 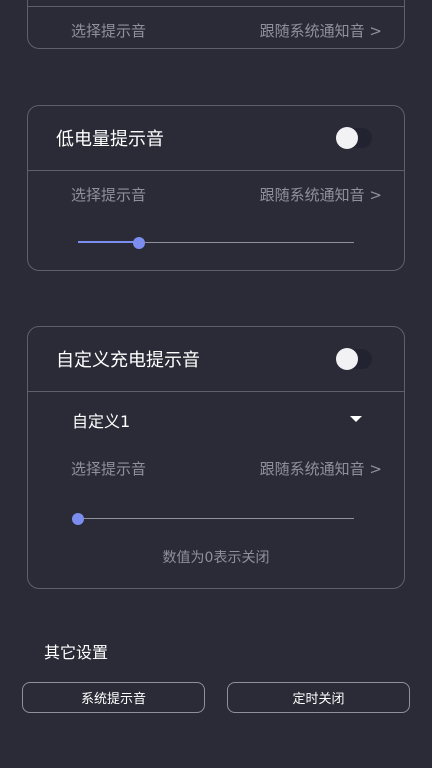 I want to click on low-battery-toggle, so click(x=354, y=138).